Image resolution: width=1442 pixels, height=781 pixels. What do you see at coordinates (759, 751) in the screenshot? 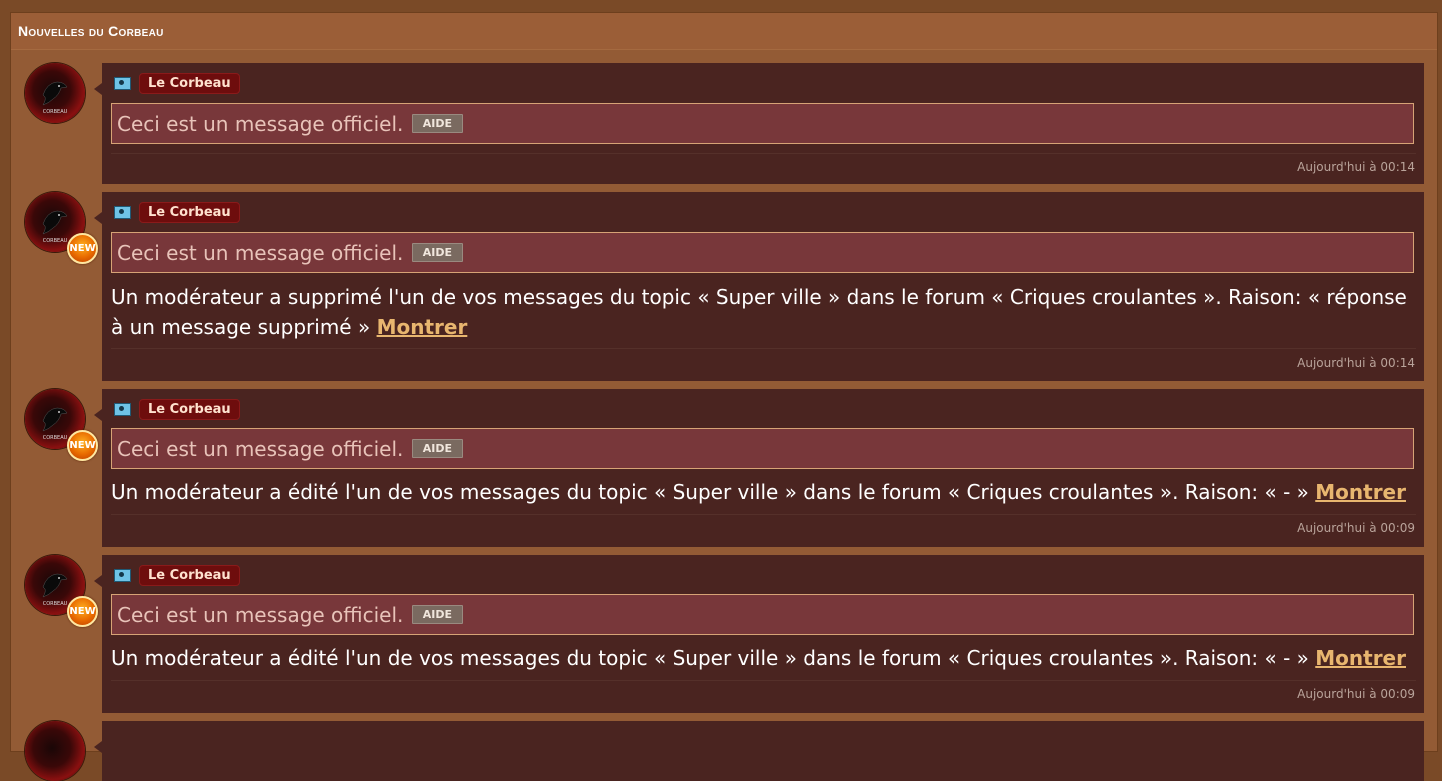
I see `message-card` at bounding box center [759, 751].